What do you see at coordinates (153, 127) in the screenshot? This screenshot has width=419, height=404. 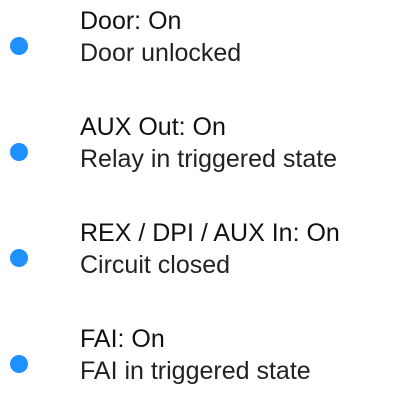 I see `status-title: AUX Out: On` at bounding box center [153, 127].